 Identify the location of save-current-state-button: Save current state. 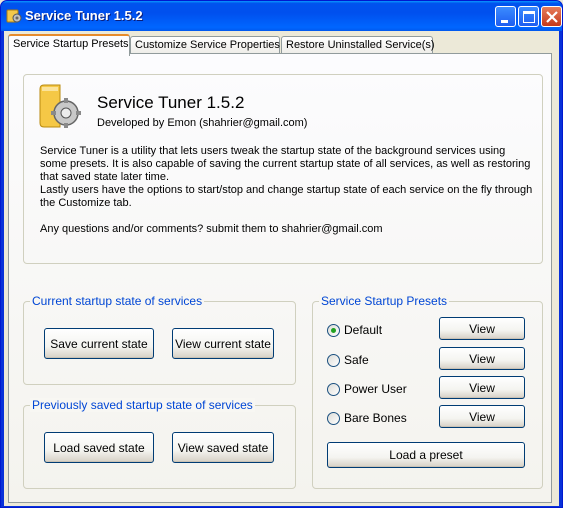
(99, 343).